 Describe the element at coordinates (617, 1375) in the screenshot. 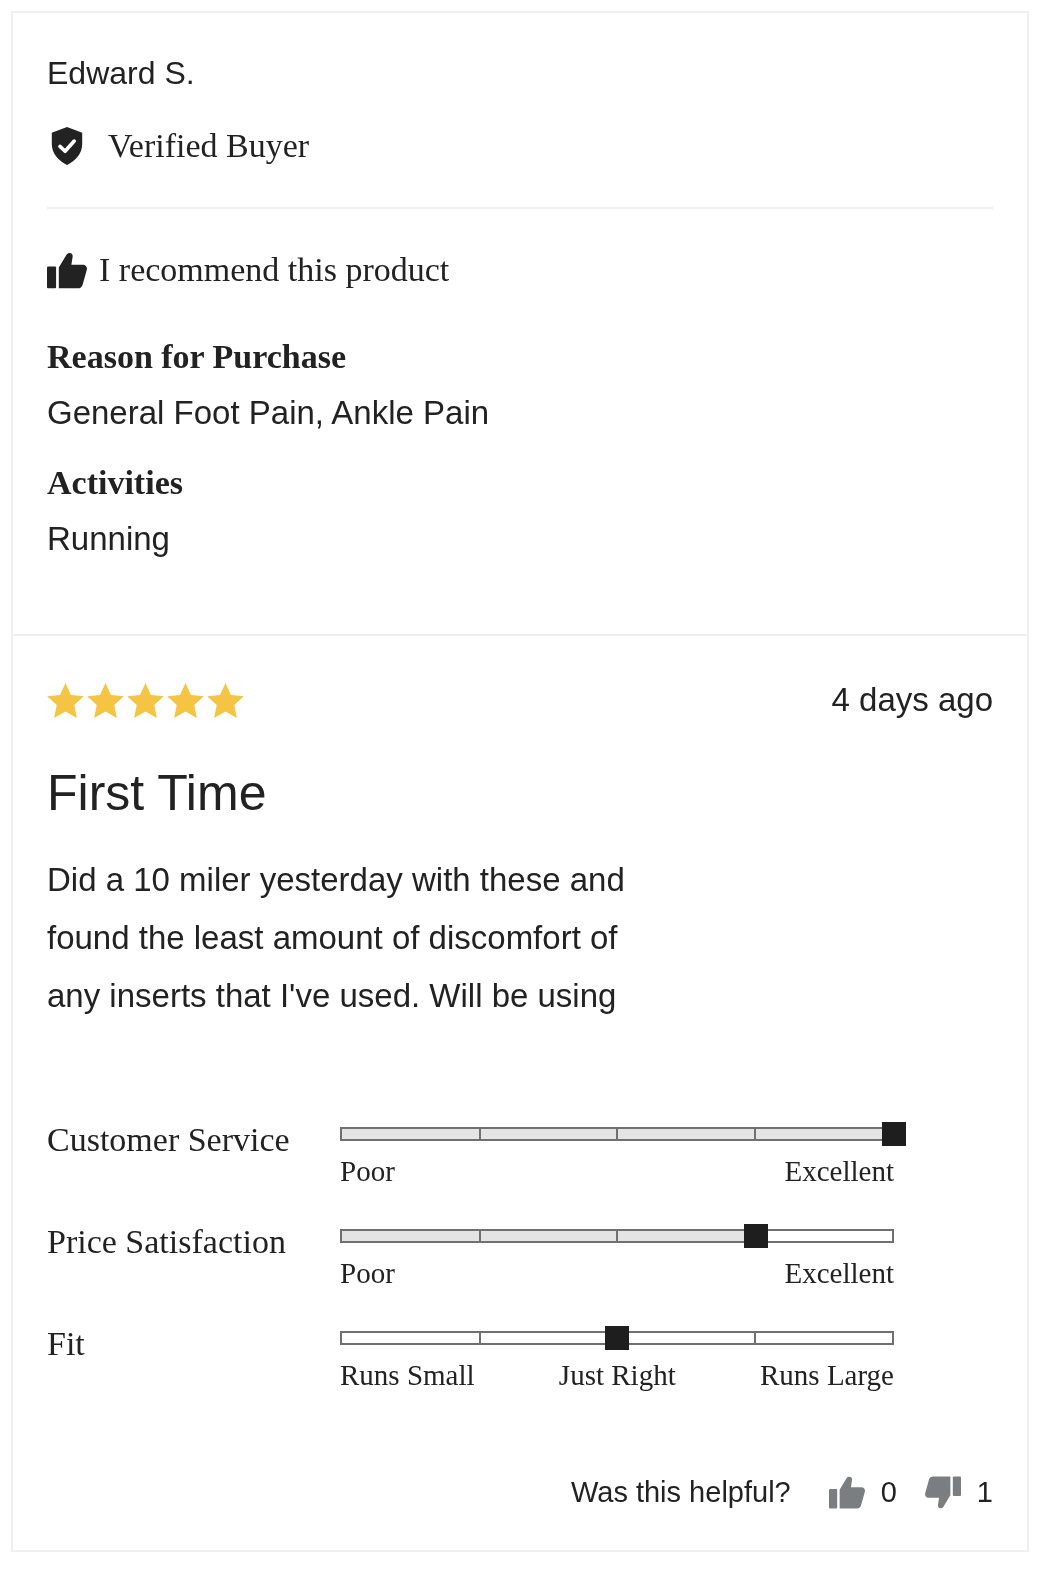

I see `scale-label: Just Right` at that location.